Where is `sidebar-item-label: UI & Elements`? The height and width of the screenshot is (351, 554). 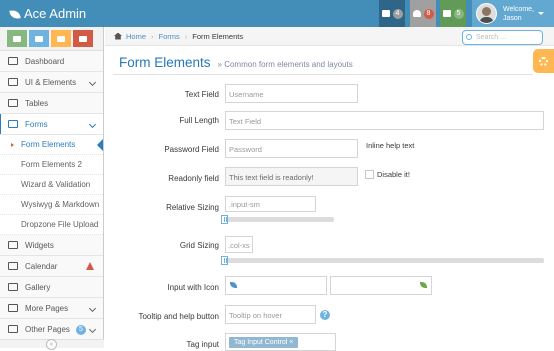
sidebar-item-label: UI & Elements is located at coordinates (51, 82).